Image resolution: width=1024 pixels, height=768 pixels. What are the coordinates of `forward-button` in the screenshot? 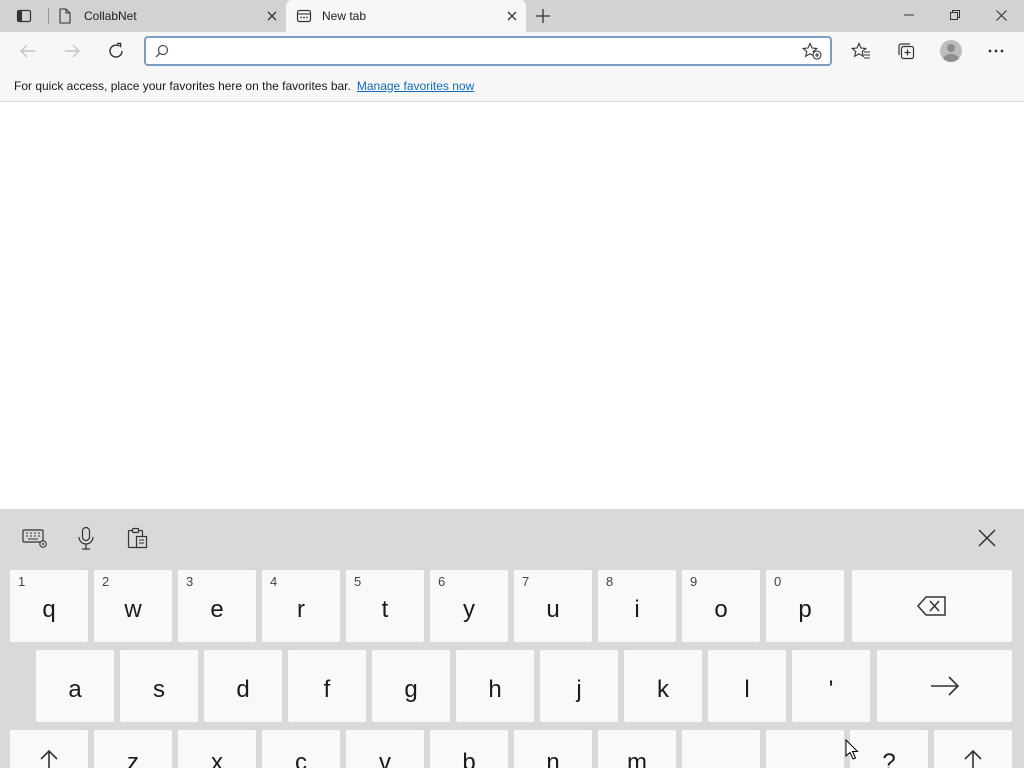 It's located at (72, 51).